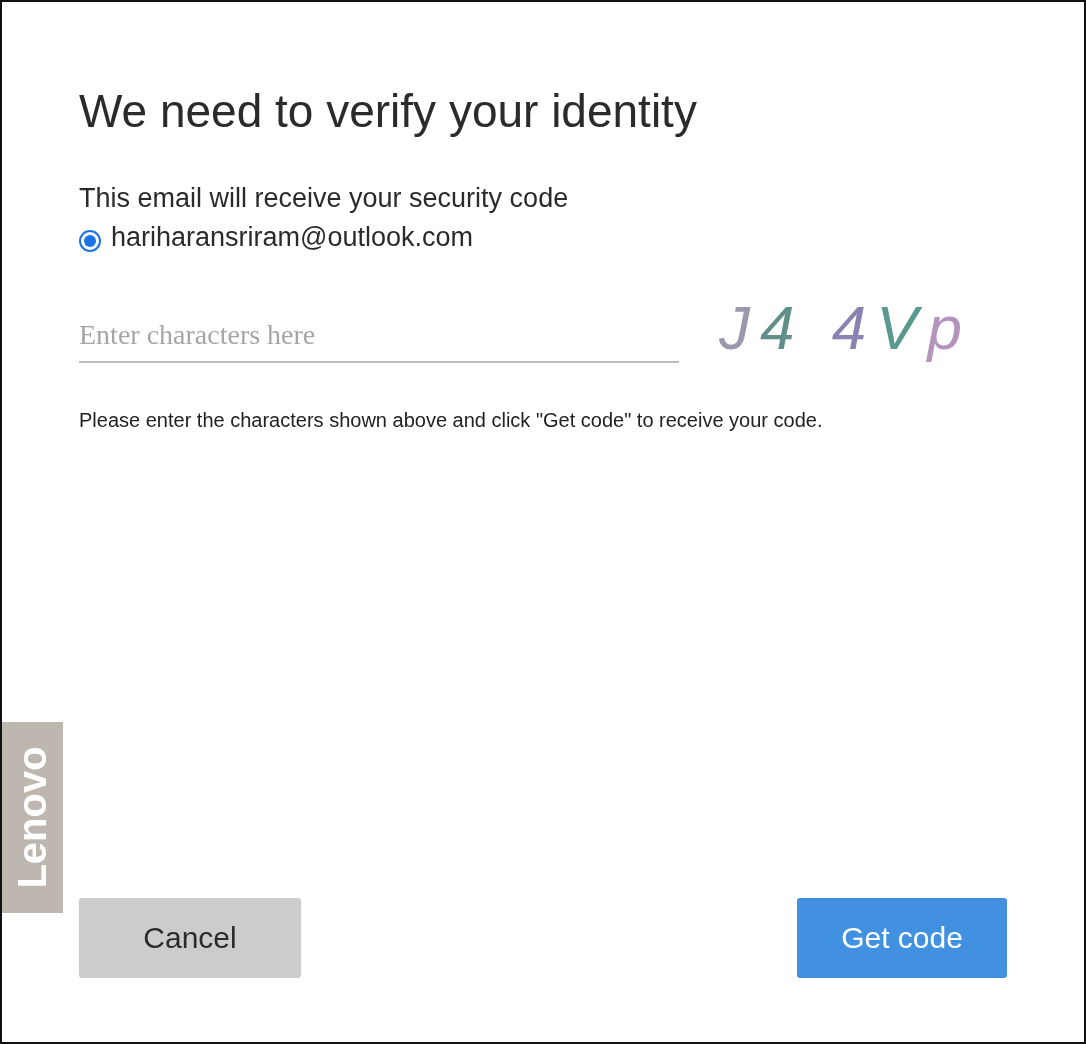 The height and width of the screenshot is (1044, 1086). Describe the element at coordinates (276, 238) in the screenshot. I see `email-option: hariharansriram@outlook.com` at that location.